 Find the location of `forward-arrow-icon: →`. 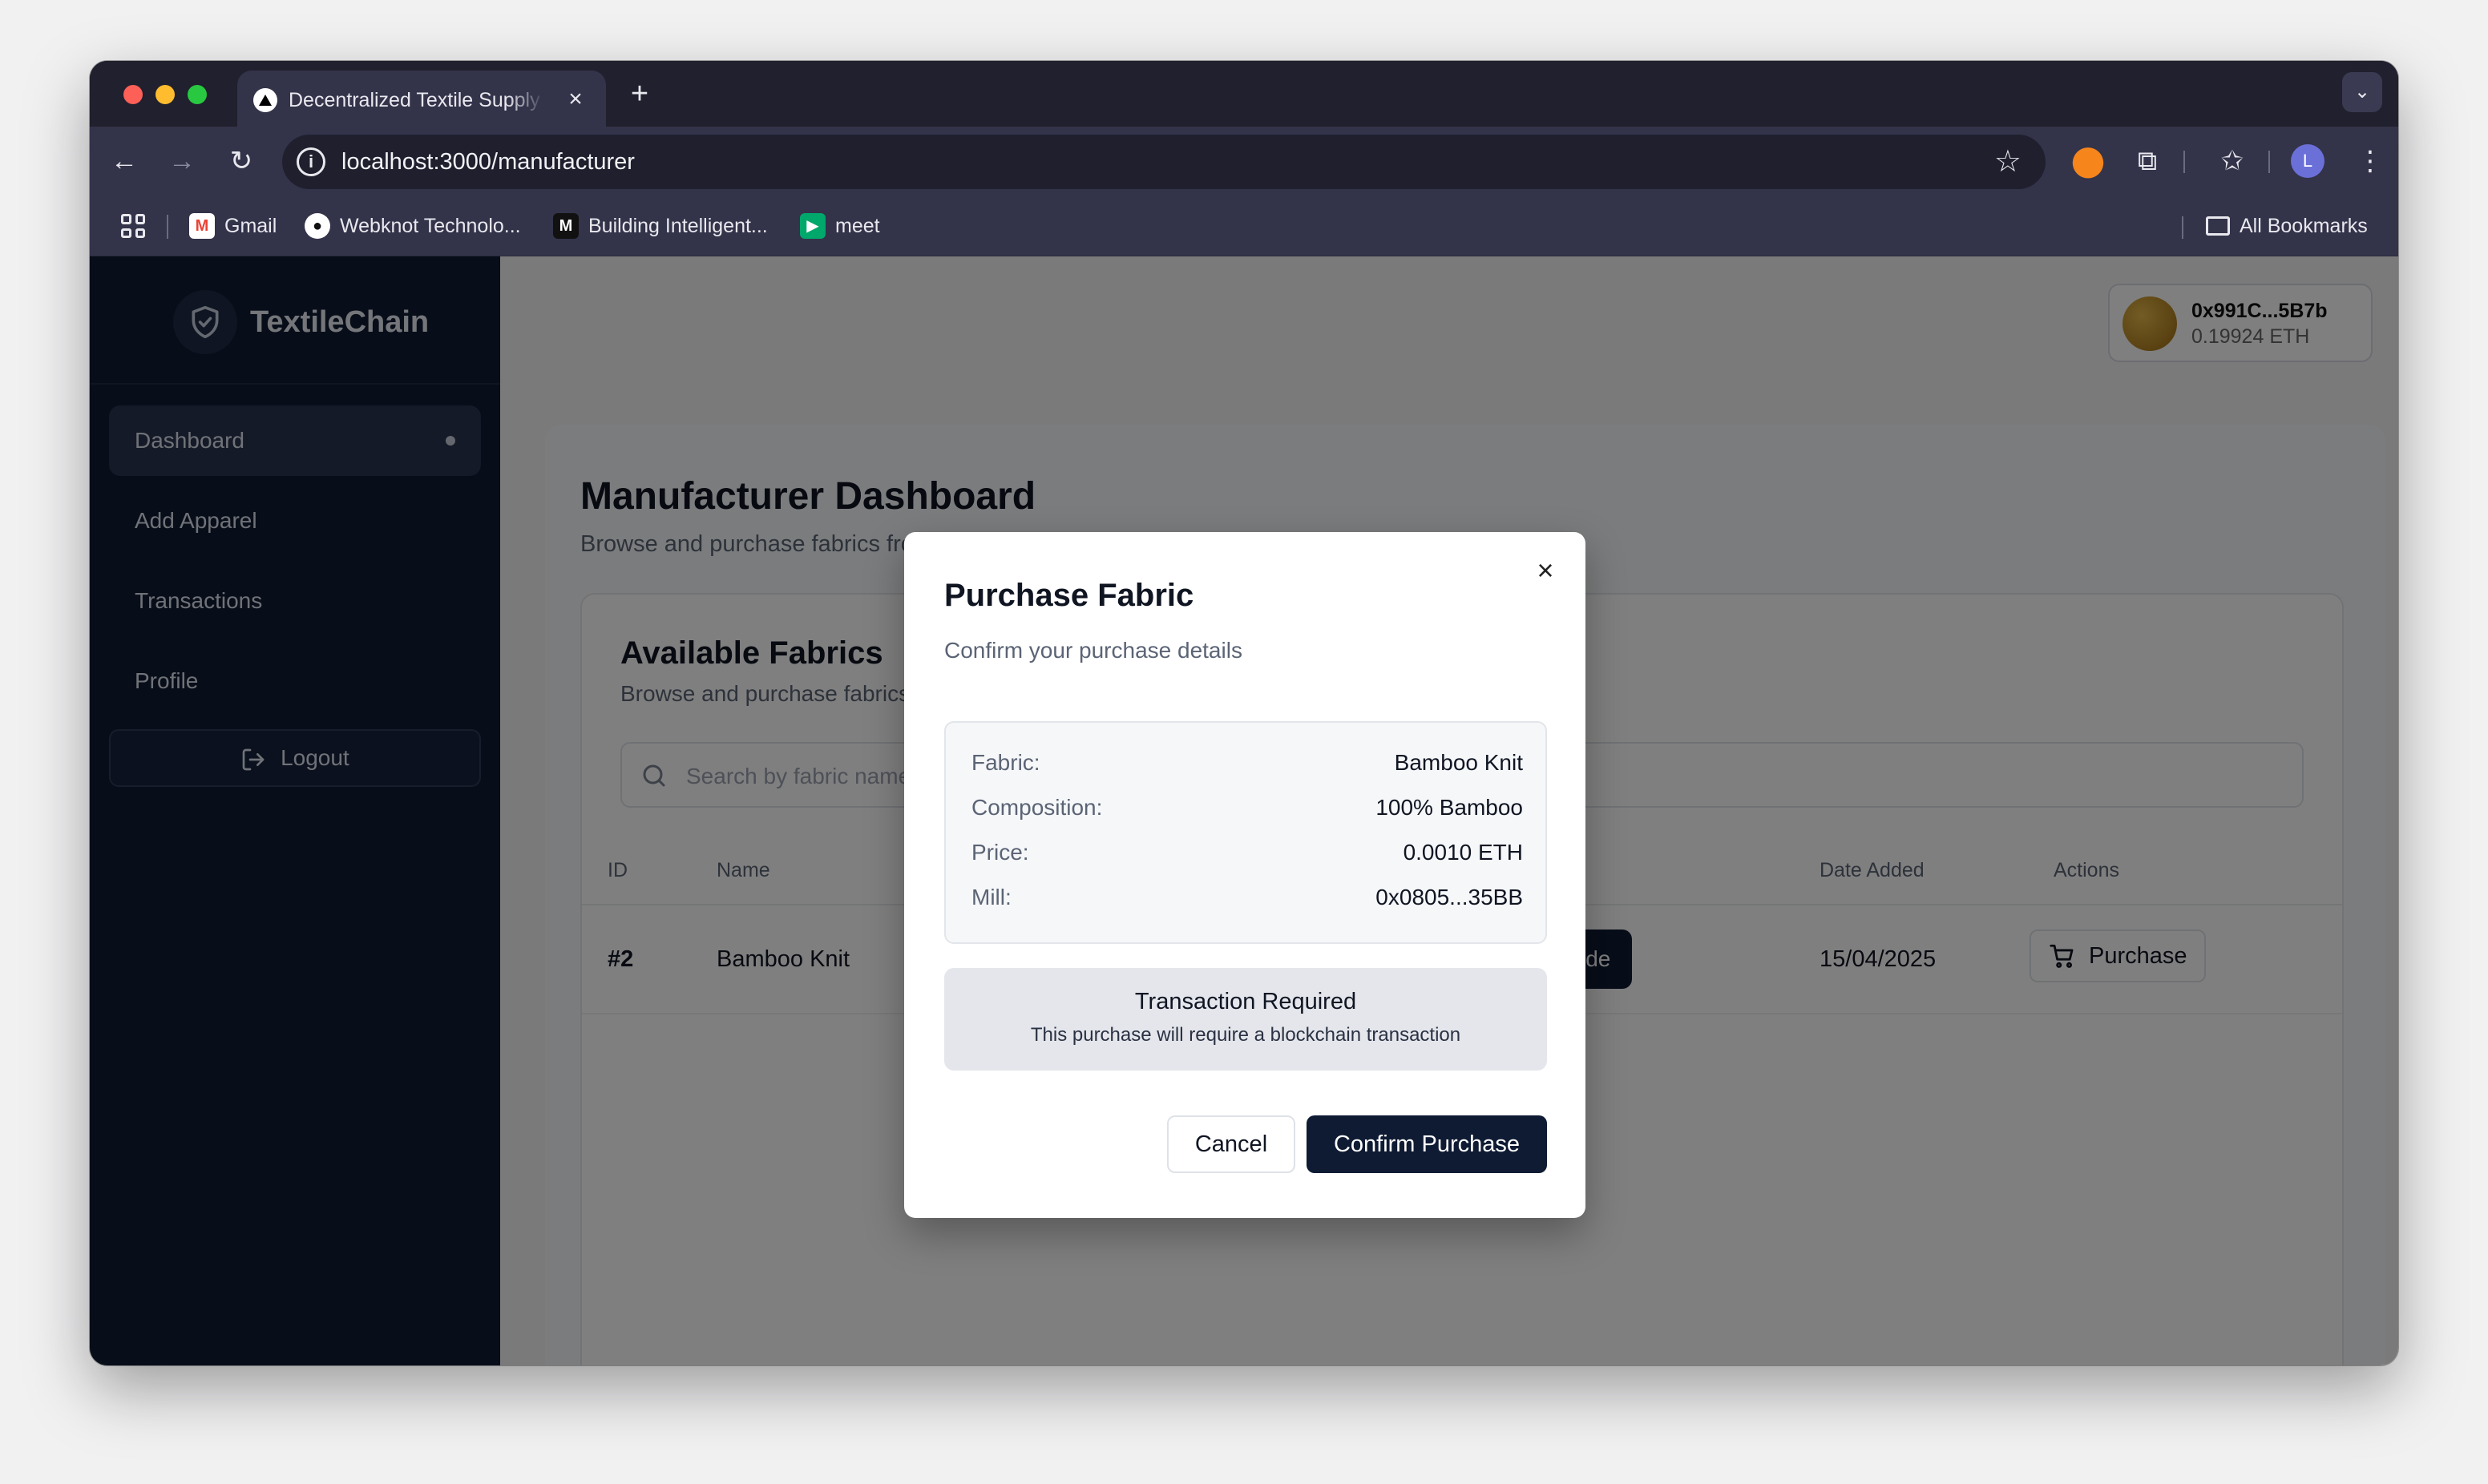

forward-arrow-icon: → is located at coordinates (182, 161).